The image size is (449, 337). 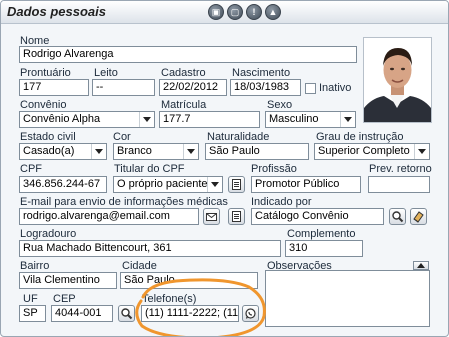 What do you see at coordinates (200, 307) in the screenshot?
I see `highlight-annotation` at bounding box center [200, 307].